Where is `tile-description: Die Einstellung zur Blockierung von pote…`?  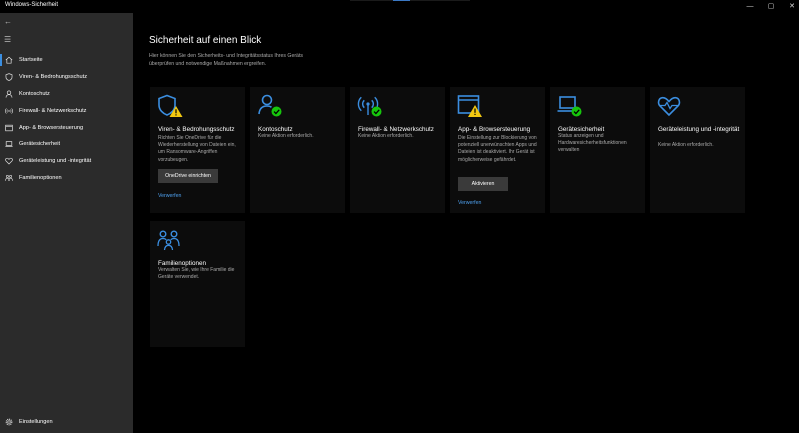
tile-description: Die Einstellung zur Blockierung von pote… is located at coordinates (497, 149).